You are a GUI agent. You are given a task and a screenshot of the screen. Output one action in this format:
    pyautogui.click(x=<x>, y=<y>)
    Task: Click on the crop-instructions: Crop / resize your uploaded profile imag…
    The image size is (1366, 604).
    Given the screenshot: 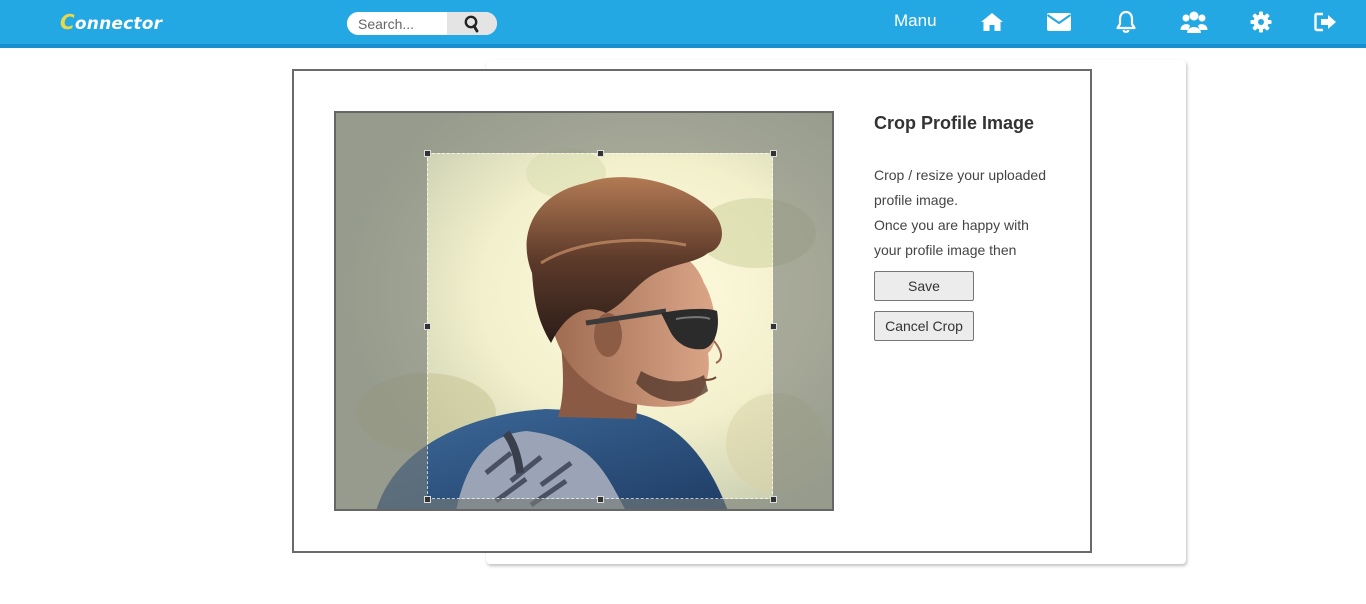 What is the action you would take?
    pyautogui.click(x=969, y=213)
    